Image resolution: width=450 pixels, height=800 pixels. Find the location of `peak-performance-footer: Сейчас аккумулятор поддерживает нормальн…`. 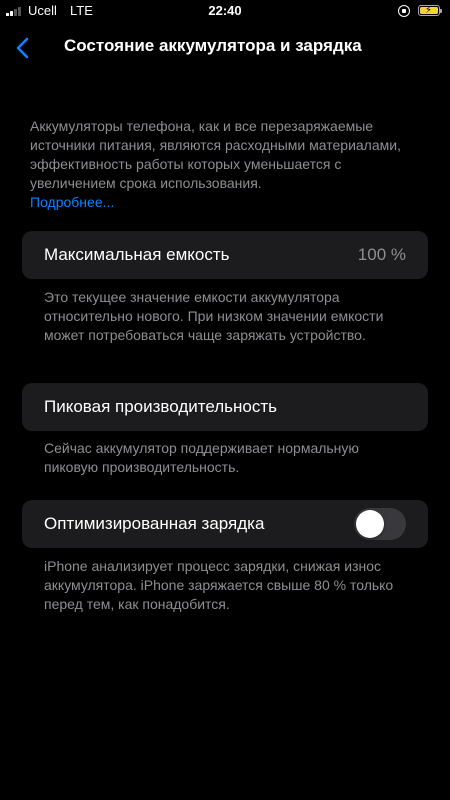

peak-performance-footer: Сейчас аккумулятор поддерживает нормальн… is located at coordinates (201, 457).